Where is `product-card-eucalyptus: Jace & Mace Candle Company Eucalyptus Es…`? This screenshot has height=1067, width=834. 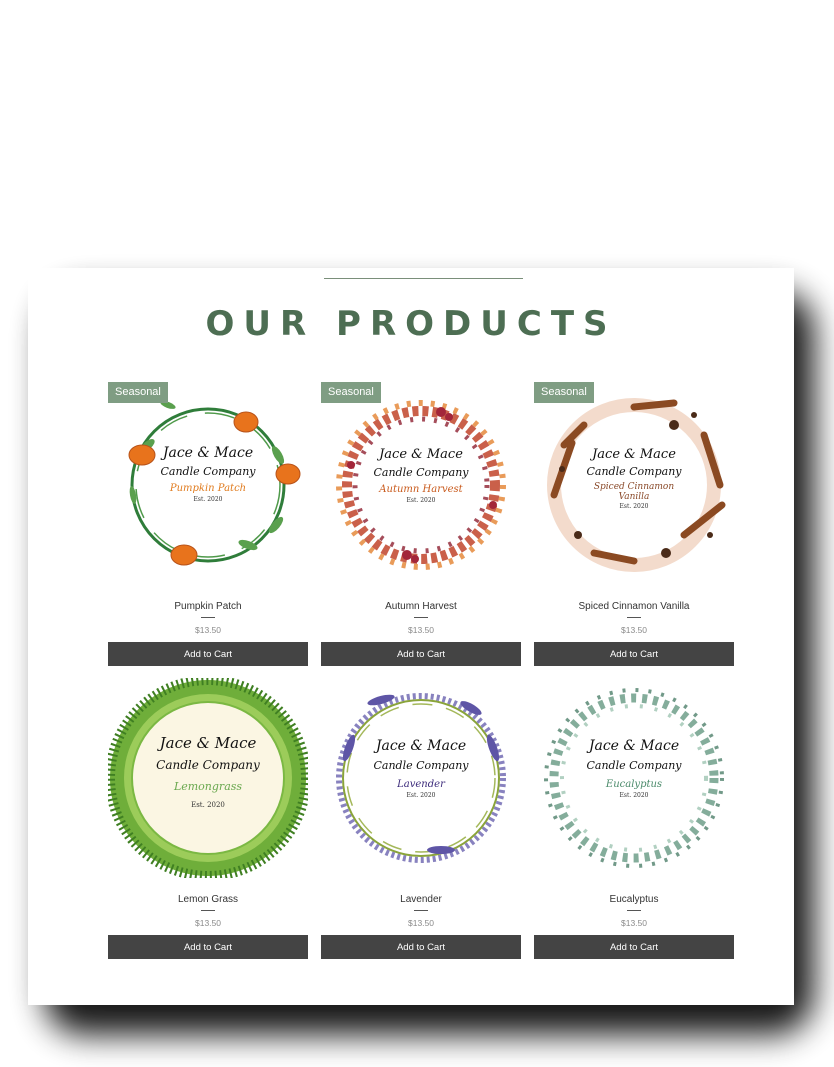 product-card-eucalyptus: Jace & Mace Candle Company Eucalyptus Es… is located at coordinates (634, 838).